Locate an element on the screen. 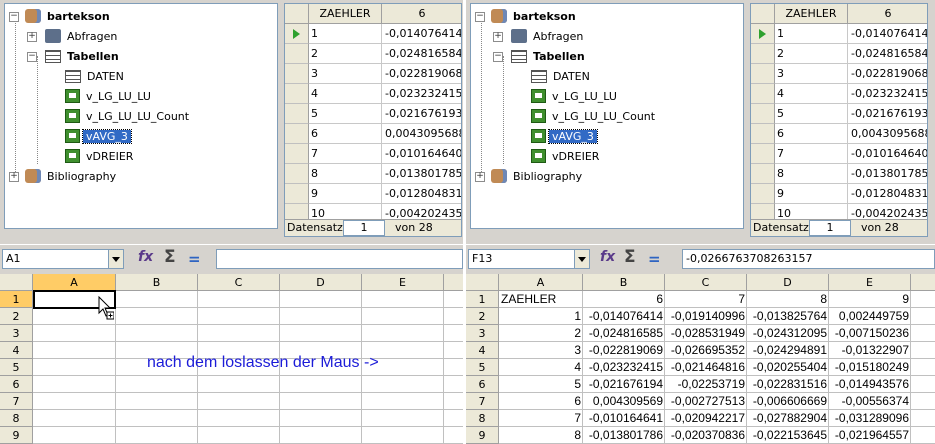 Image resolution: width=935 pixels, height=444 pixels. sheet-cell: -0,031289096 is located at coordinates (870, 418).